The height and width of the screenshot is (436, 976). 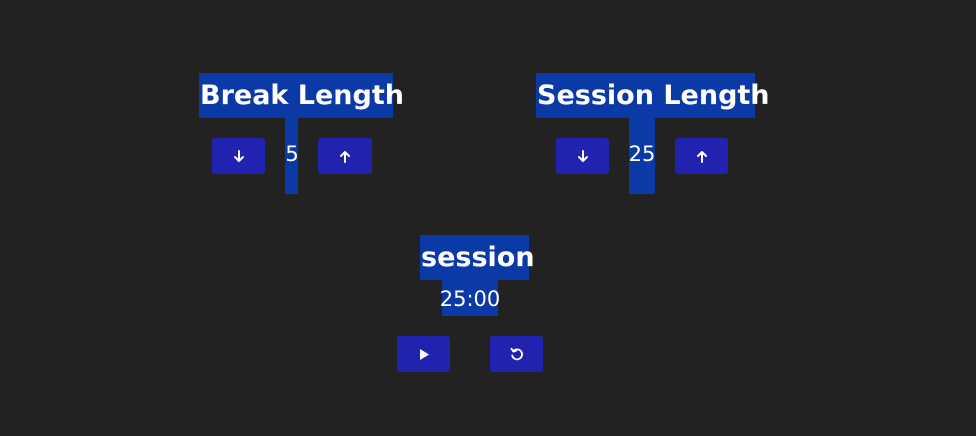 What do you see at coordinates (642, 154) in the screenshot?
I see `session-length-value: 25` at bounding box center [642, 154].